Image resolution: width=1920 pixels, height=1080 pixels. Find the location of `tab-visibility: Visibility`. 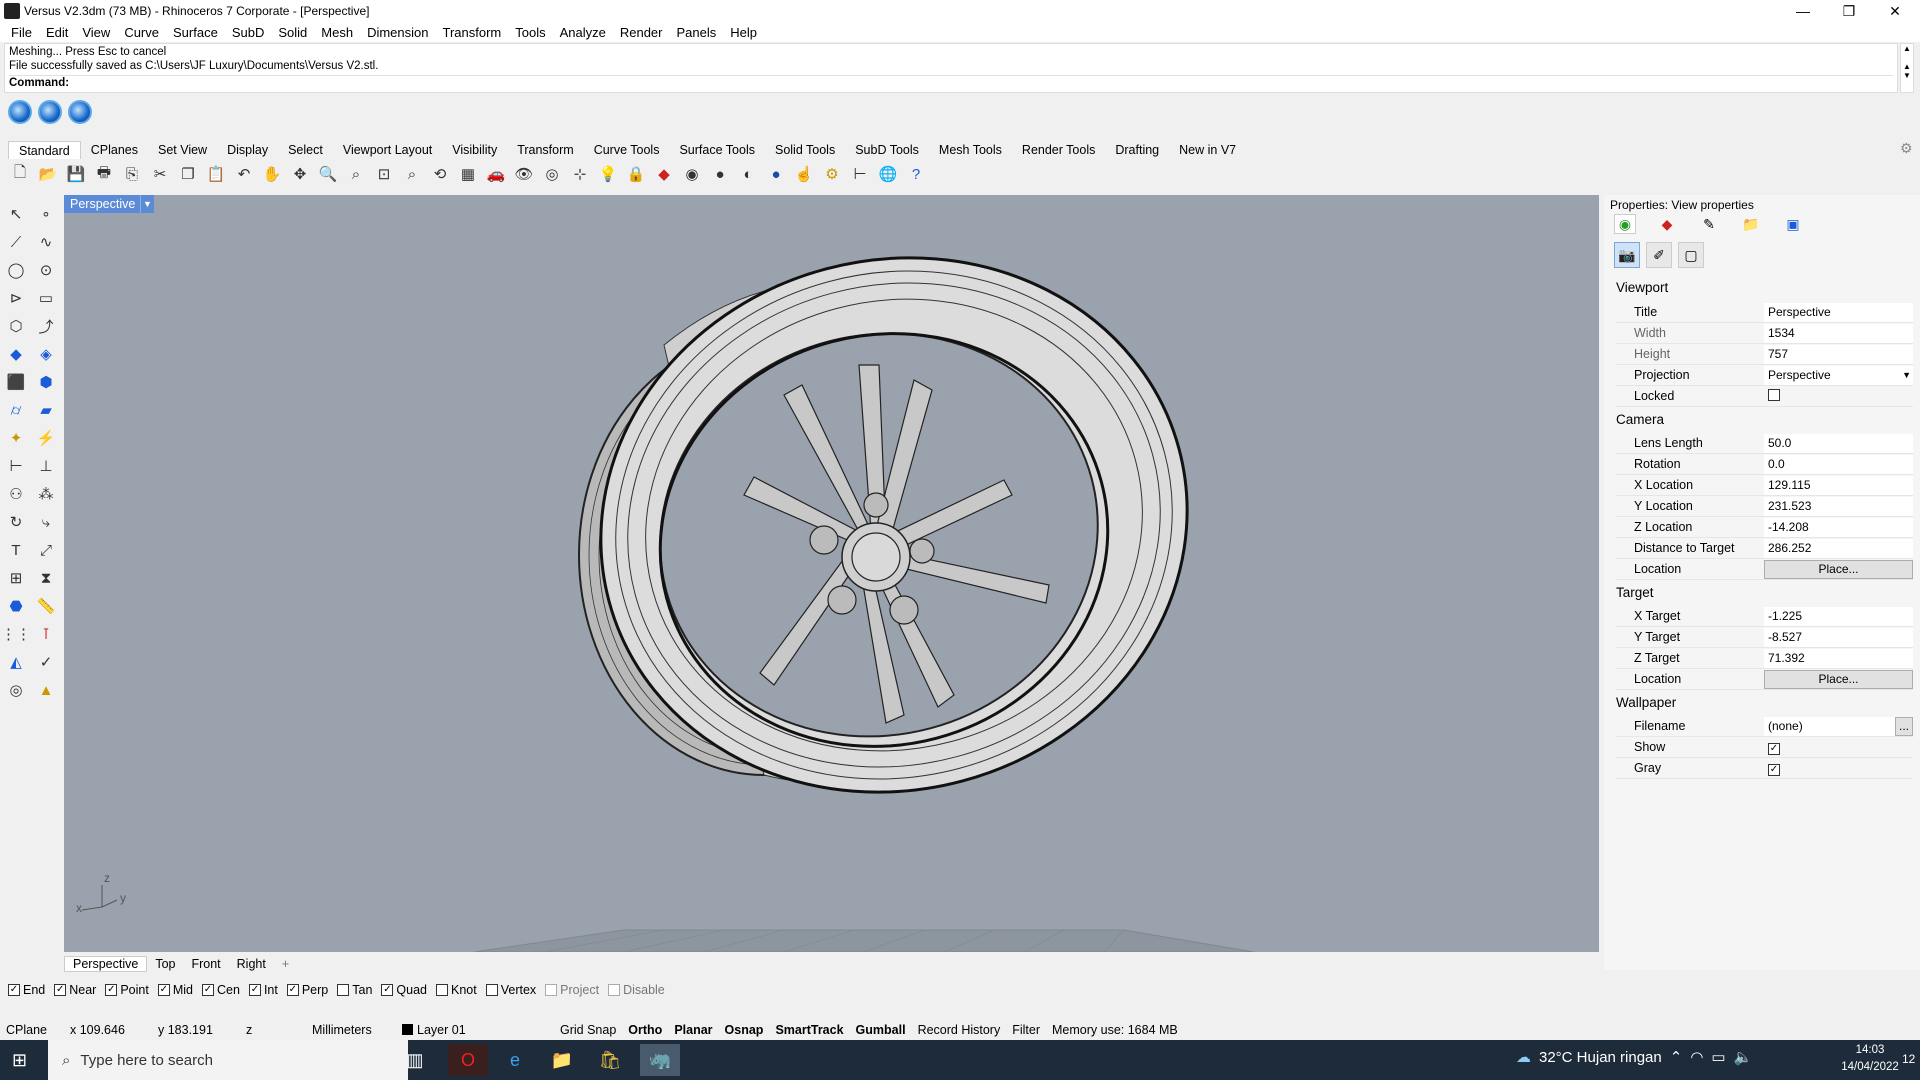

tab-visibility: Visibility is located at coordinates (474, 150).